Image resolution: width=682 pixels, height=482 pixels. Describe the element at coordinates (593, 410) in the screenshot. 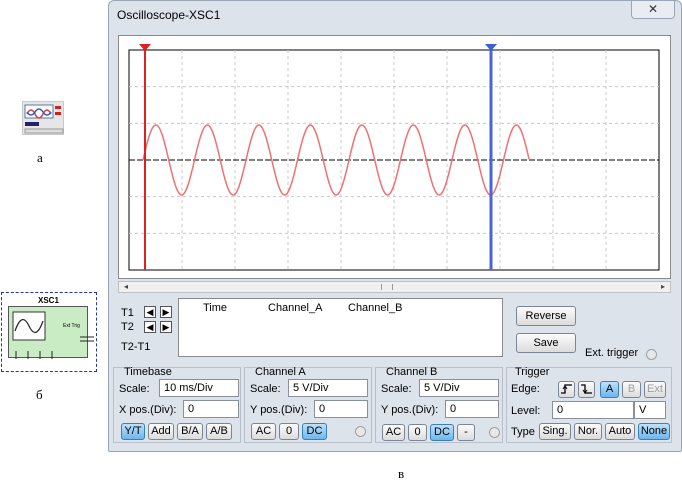

I see `trigger-level-field: 0` at that location.